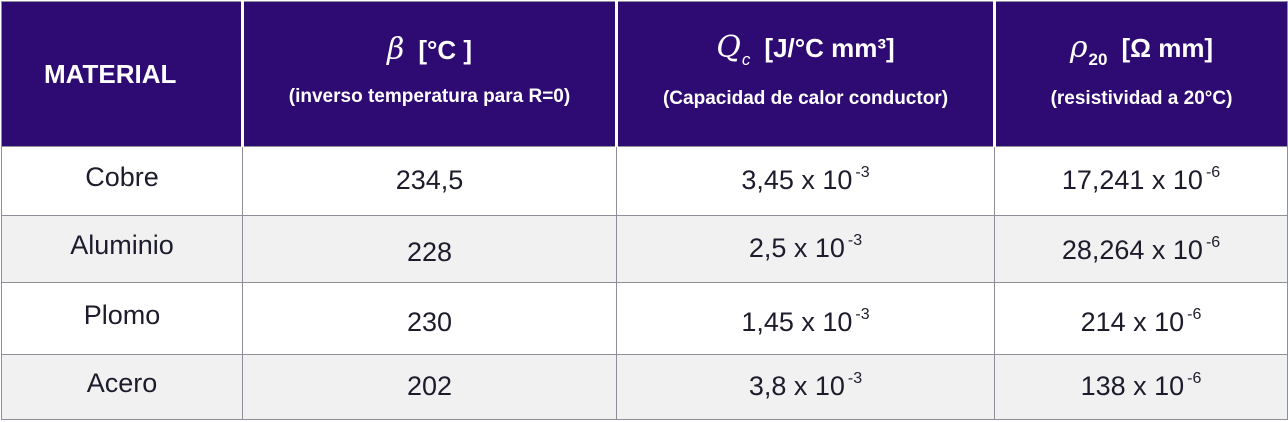  I want to click on qc-symbol: Q, so click(728, 47).